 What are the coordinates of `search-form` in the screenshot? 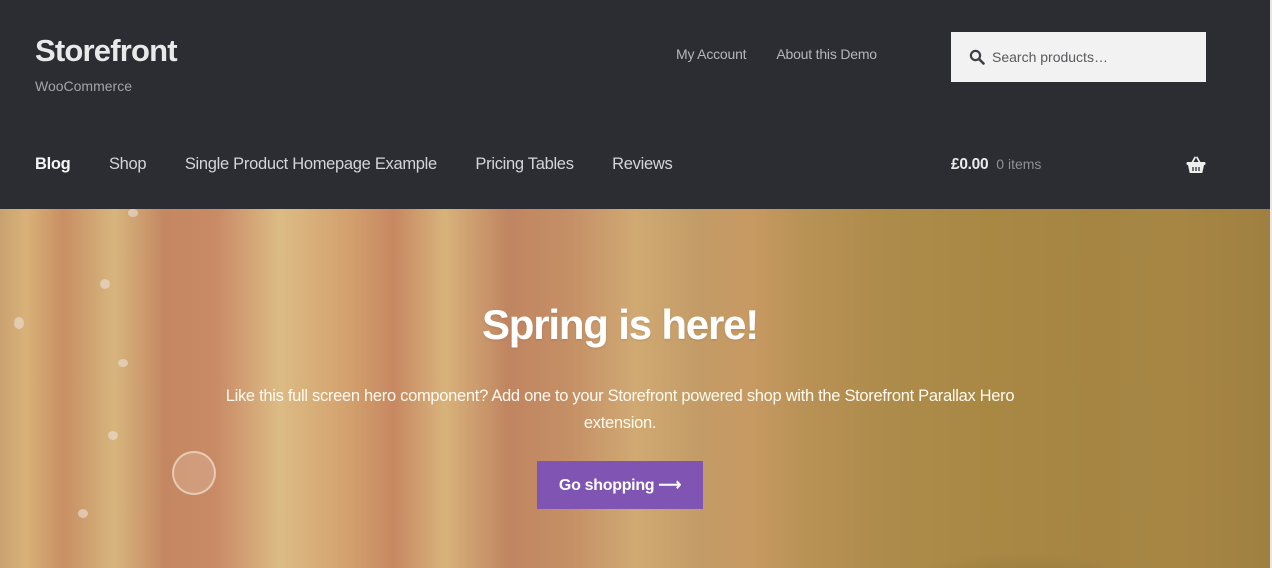 It's located at (1078, 57).